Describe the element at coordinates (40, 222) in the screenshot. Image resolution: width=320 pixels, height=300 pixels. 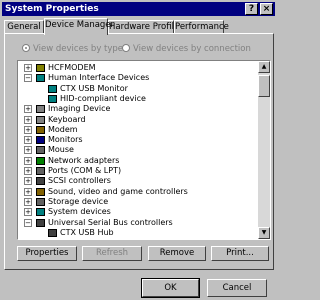
I see `usb-icon` at that location.